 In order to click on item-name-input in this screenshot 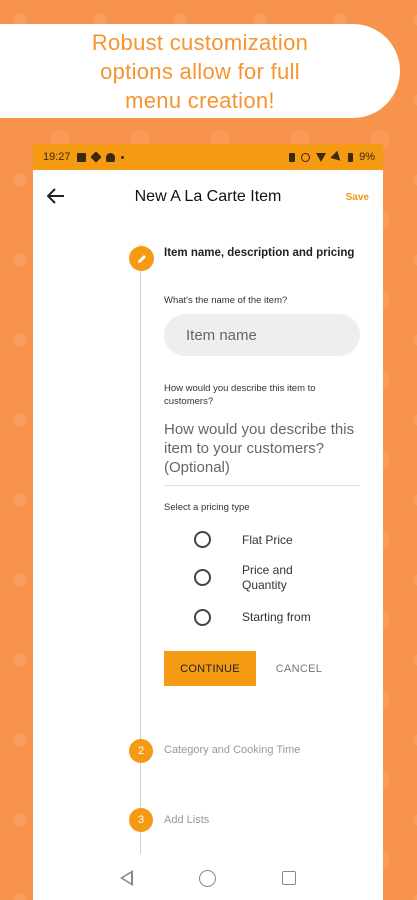, I will do `click(262, 335)`.